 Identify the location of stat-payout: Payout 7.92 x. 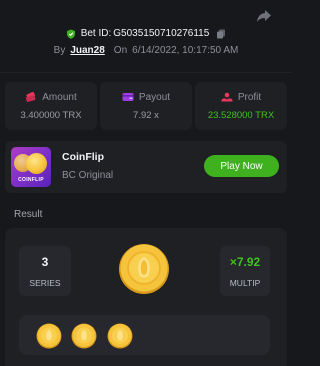
(146, 106).